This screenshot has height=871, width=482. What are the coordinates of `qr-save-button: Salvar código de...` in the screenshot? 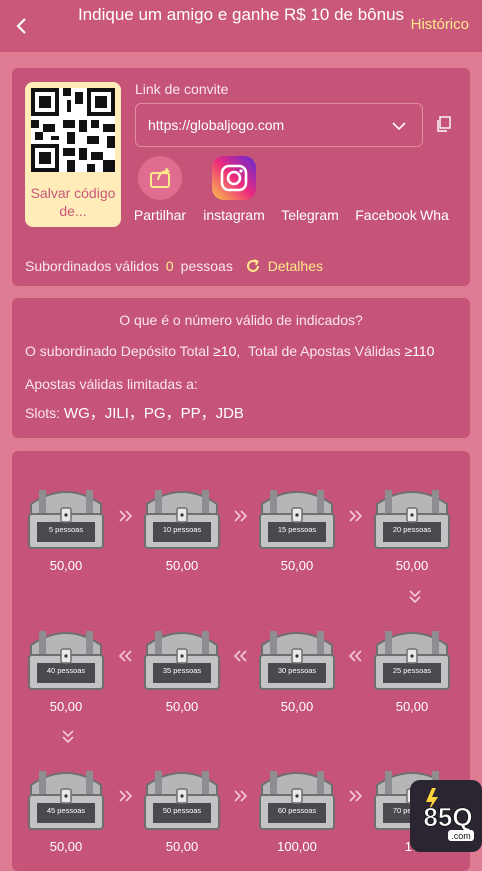 It's located at (73, 154).